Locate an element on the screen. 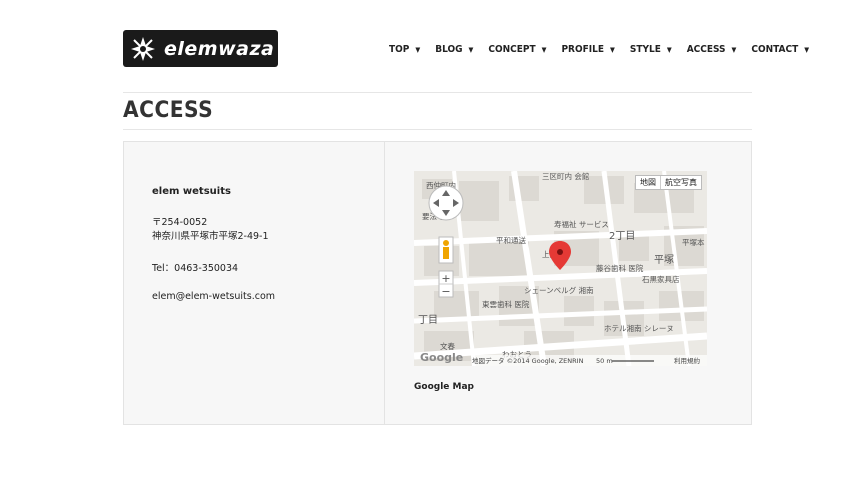 Image resolution: width=847 pixels, height=478 pixels. google-logo: Google is located at coordinates (441, 357).